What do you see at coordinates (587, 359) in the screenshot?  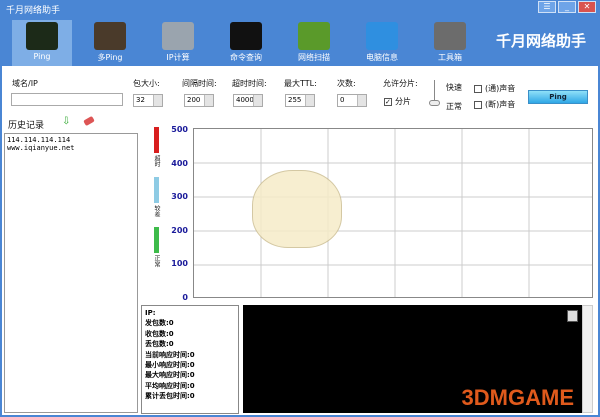 I see `console-scrollbar` at bounding box center [587, 359].